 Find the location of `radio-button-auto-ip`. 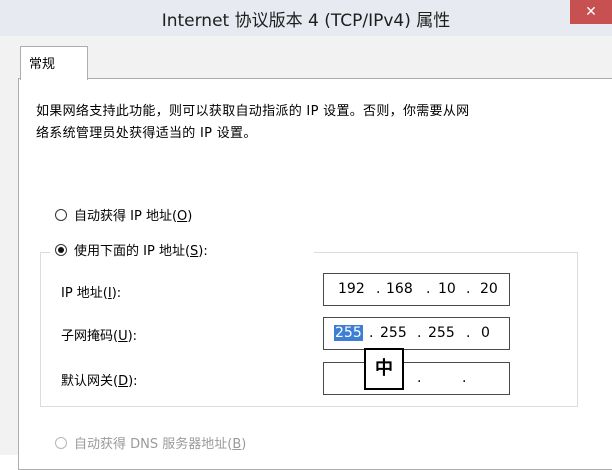

radio-button-auto-ip is located at coordinates (61, 214).